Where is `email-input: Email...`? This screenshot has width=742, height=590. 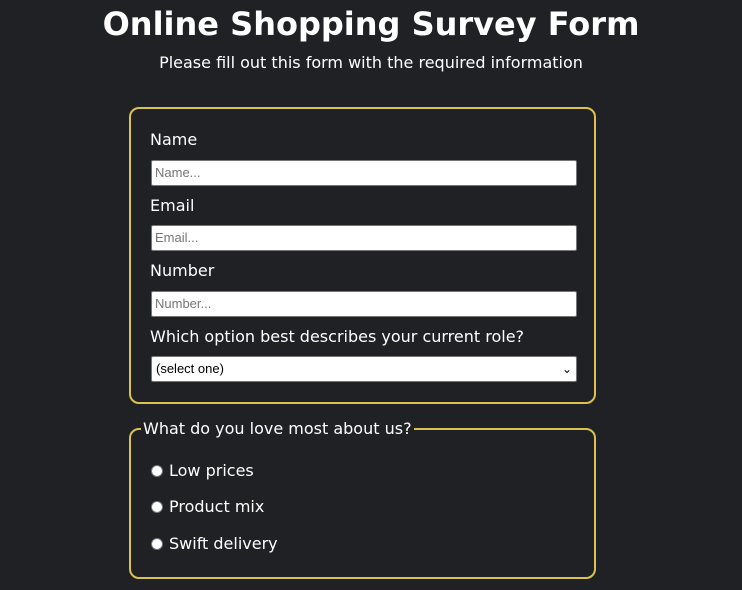 email-input: Email... is located at coordinates (364, 238).